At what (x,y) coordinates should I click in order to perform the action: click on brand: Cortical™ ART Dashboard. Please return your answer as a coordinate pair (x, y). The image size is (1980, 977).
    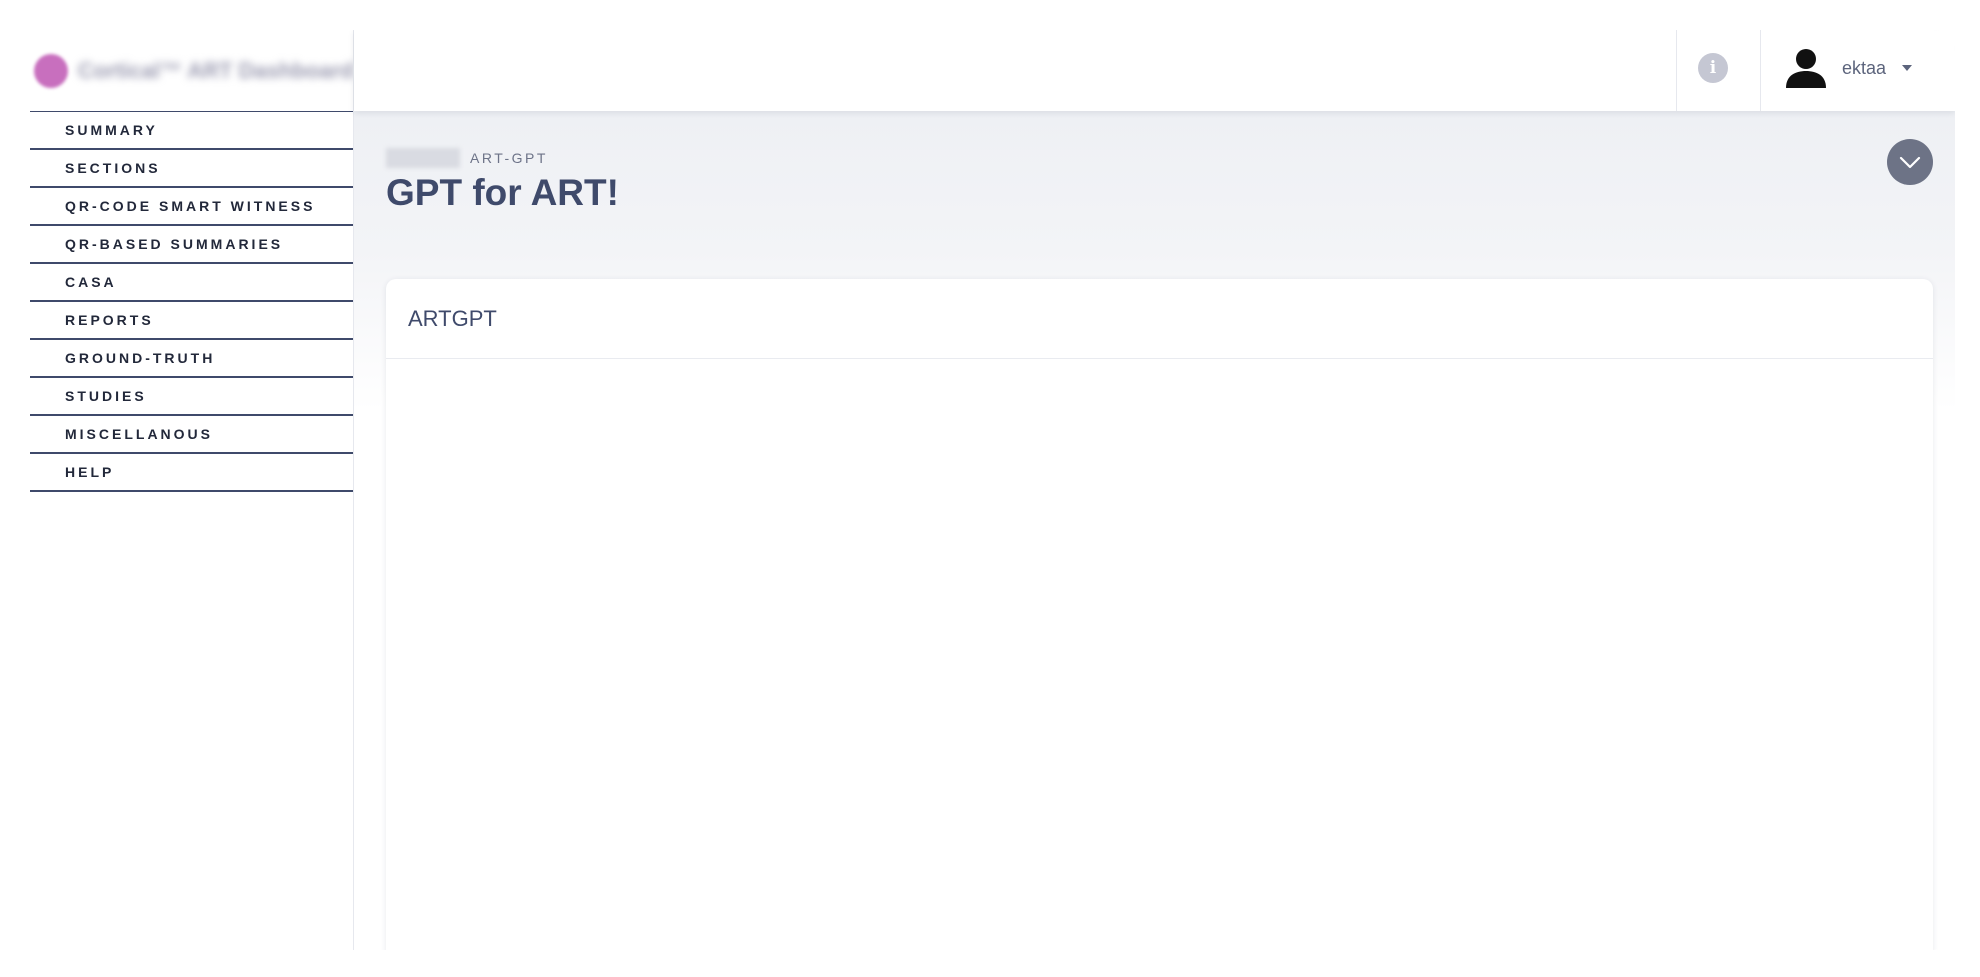
    Looking at the image, I should click on (191, 70).